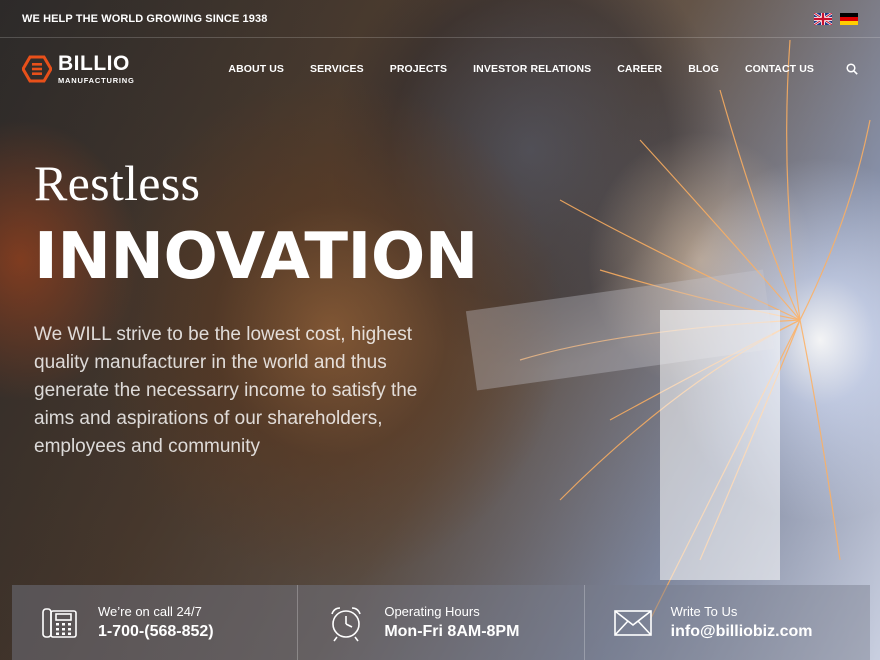 This screenshot has width=880, height=660. Describe the element at coordinates (823, 18) in the screenshot. I see `uk-flag-icon` at that location.